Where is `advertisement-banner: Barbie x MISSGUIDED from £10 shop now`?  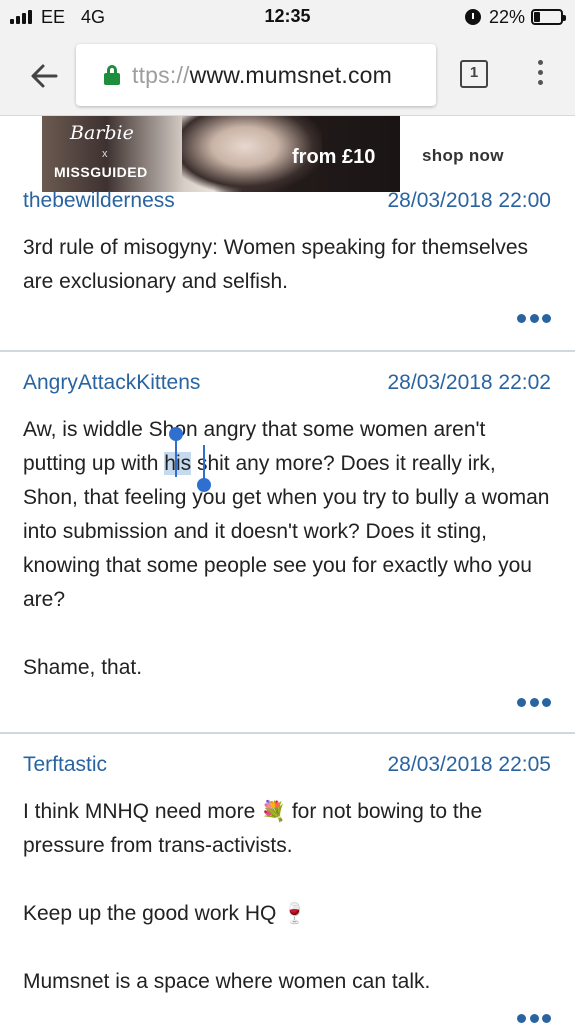
advertisement-banner: Barbie x MISSGUIDED from £10 shop now is located at coordinates (287, 154).